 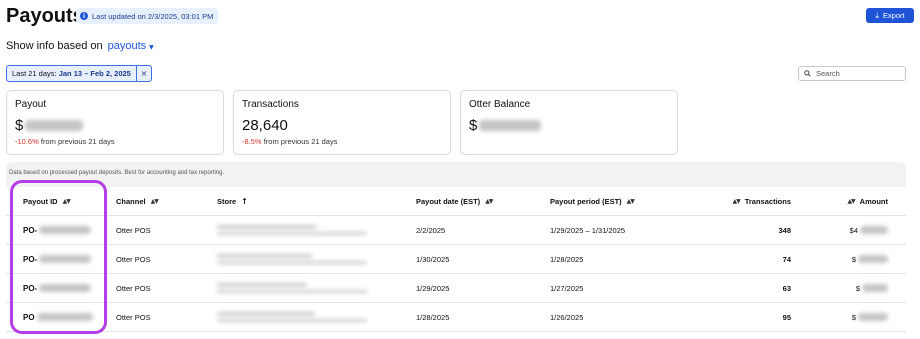 What do you see at coordinates (431, 230) in the screenshot?
I see `payout-date-cell: 2/2/2025` at bounding box center [431, 230].